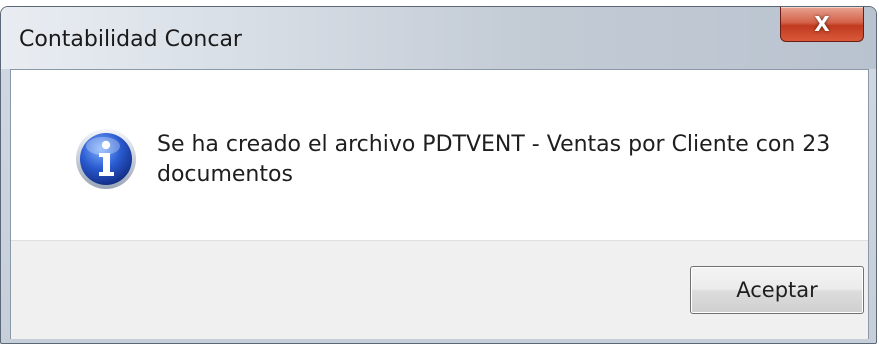 This screenshot has height=347, width=879. What do you see at coordinates (130, 39) in the screenshot?
I see `window-title: Contabilidad Concar` at bounding box center [130, 39].